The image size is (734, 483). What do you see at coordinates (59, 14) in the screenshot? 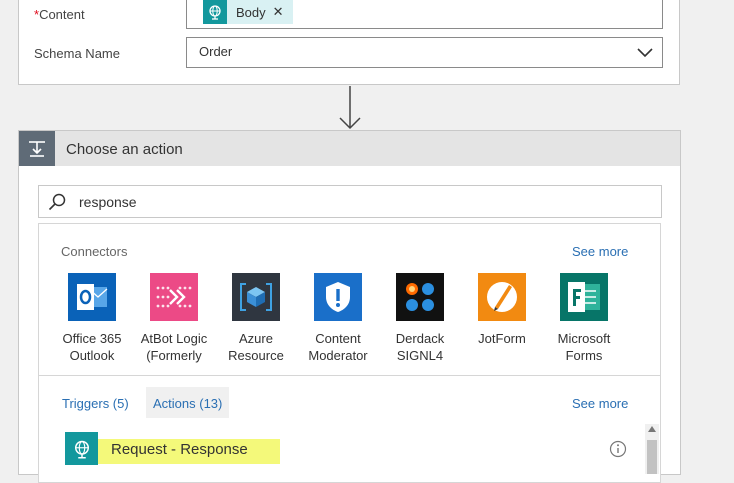
I see `content-label: *Content` at bounding box center [59, 14].